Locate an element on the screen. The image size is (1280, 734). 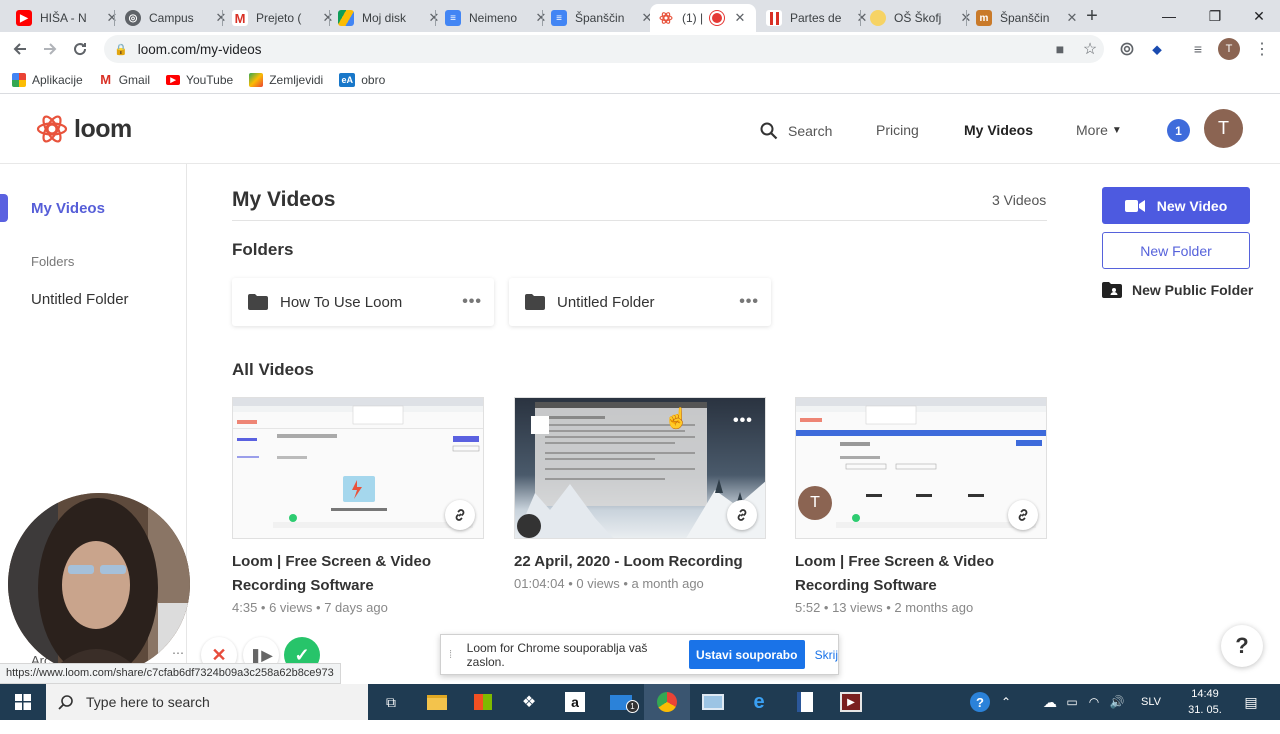
bookmark-apps: Aplikacije is located at coordinates (47, 79).